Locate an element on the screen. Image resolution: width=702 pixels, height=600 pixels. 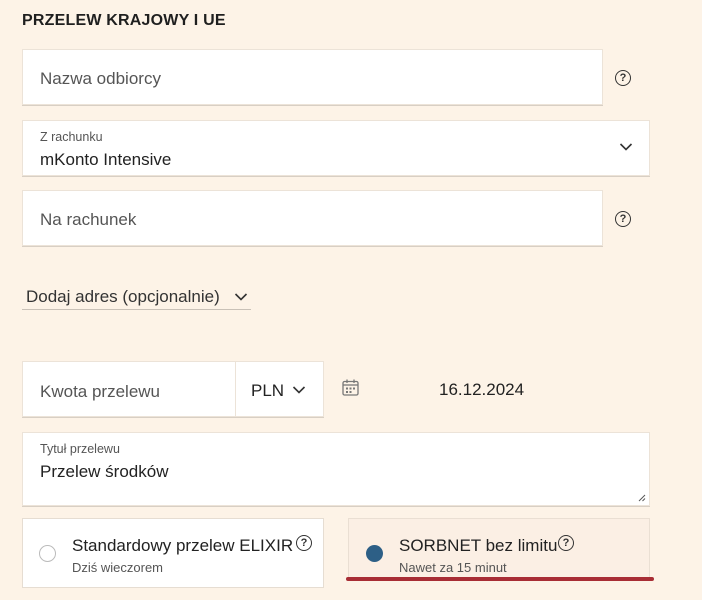
resize-handle-icon is located at coordinates (642, 498).